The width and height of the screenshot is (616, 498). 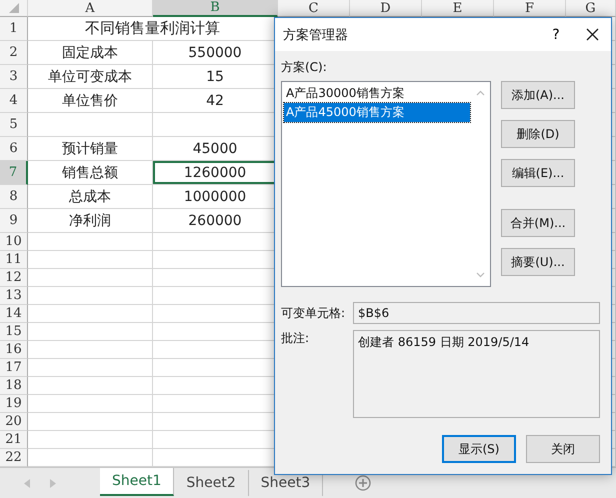 What do you see at coordinates (14, 242) in the screenshot?
I see `row-header: 10` at bounding box center [14, 242].